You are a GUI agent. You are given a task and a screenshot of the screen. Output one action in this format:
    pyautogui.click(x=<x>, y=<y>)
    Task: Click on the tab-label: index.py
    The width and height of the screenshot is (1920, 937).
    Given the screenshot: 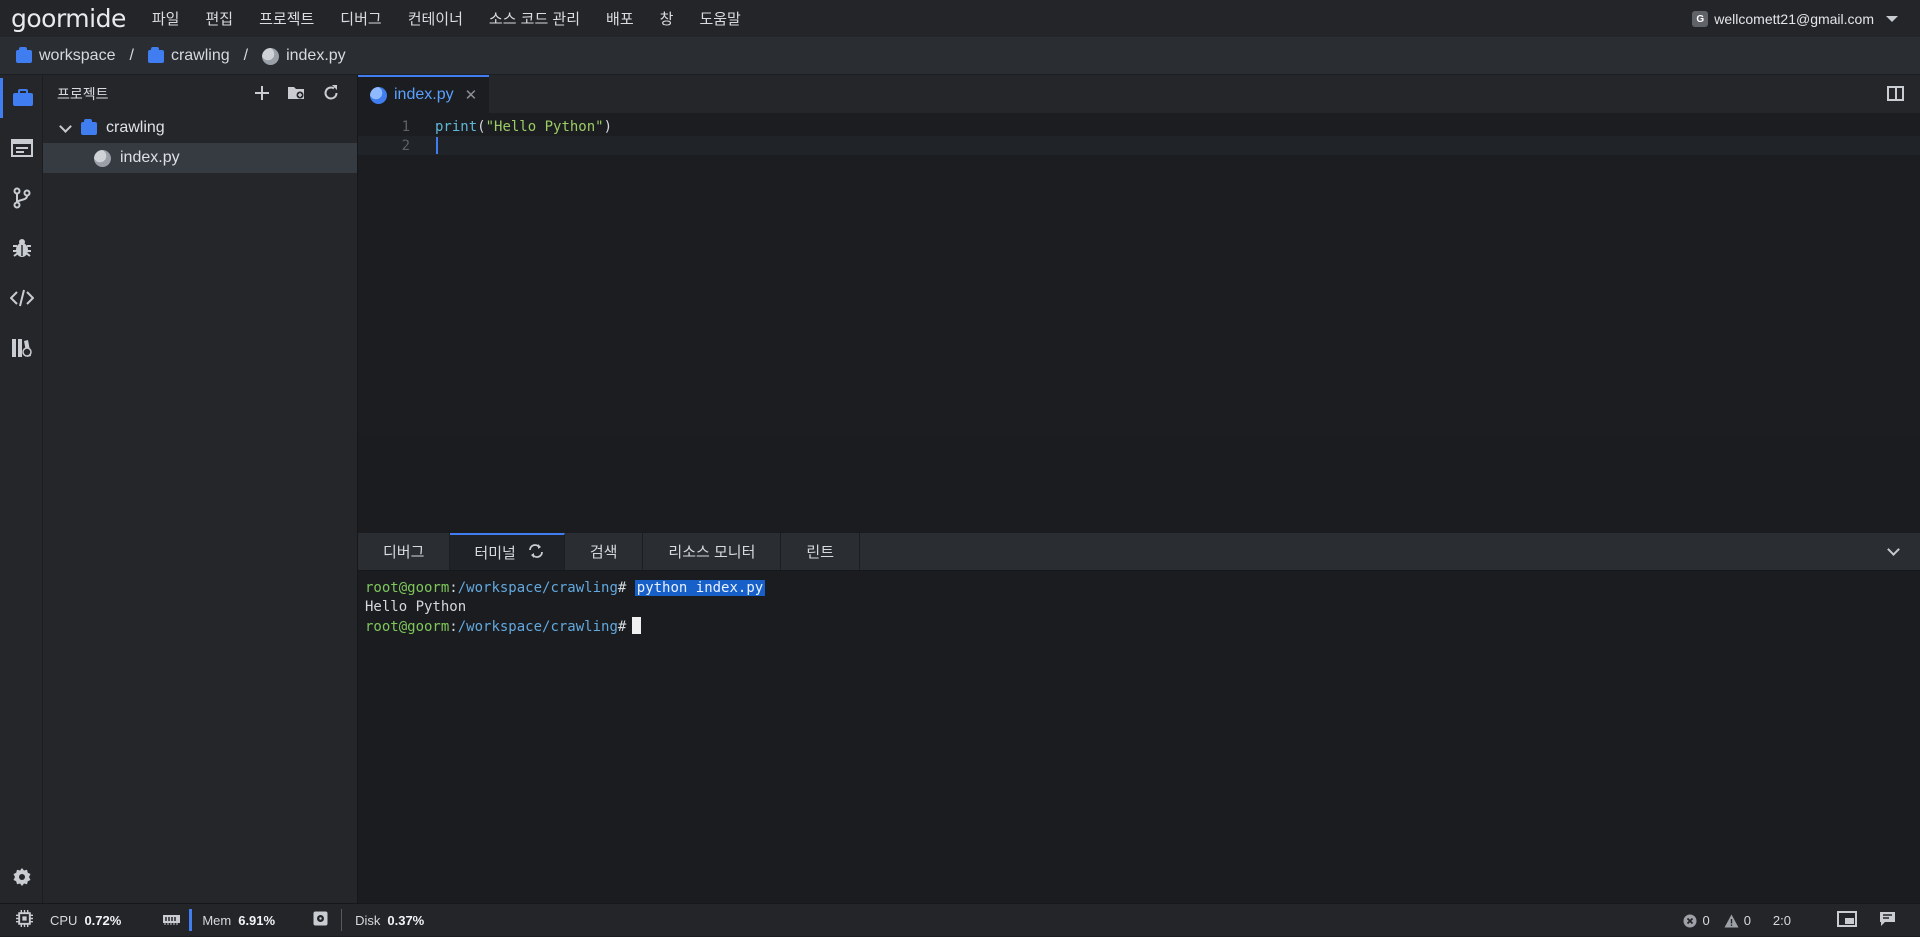 What is the action you would take?
    pyautogui.click(x=424, y=94)
    